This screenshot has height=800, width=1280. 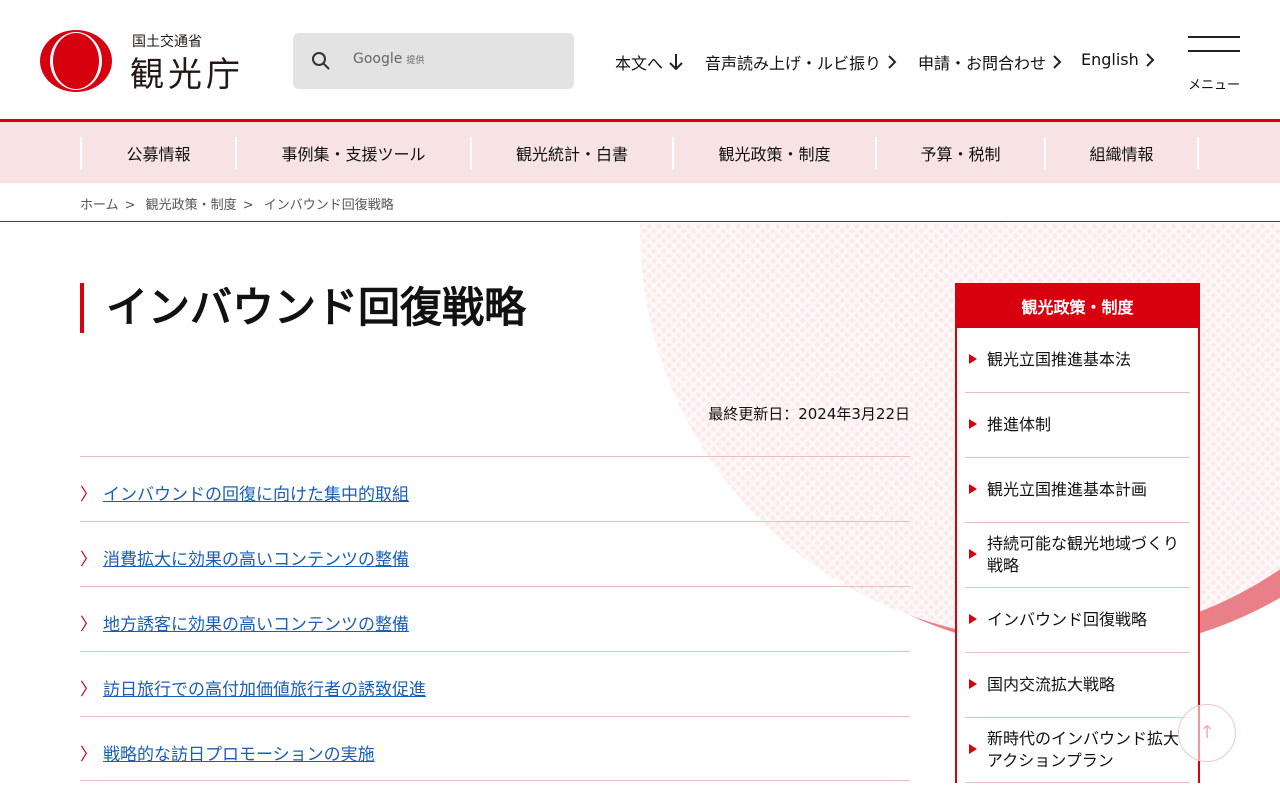 What do you see at coordinates (1077, 685) in the screenshot?
I see `sidebar-item: 国内交流拡大戦略` at bounding box center [1077, 685].